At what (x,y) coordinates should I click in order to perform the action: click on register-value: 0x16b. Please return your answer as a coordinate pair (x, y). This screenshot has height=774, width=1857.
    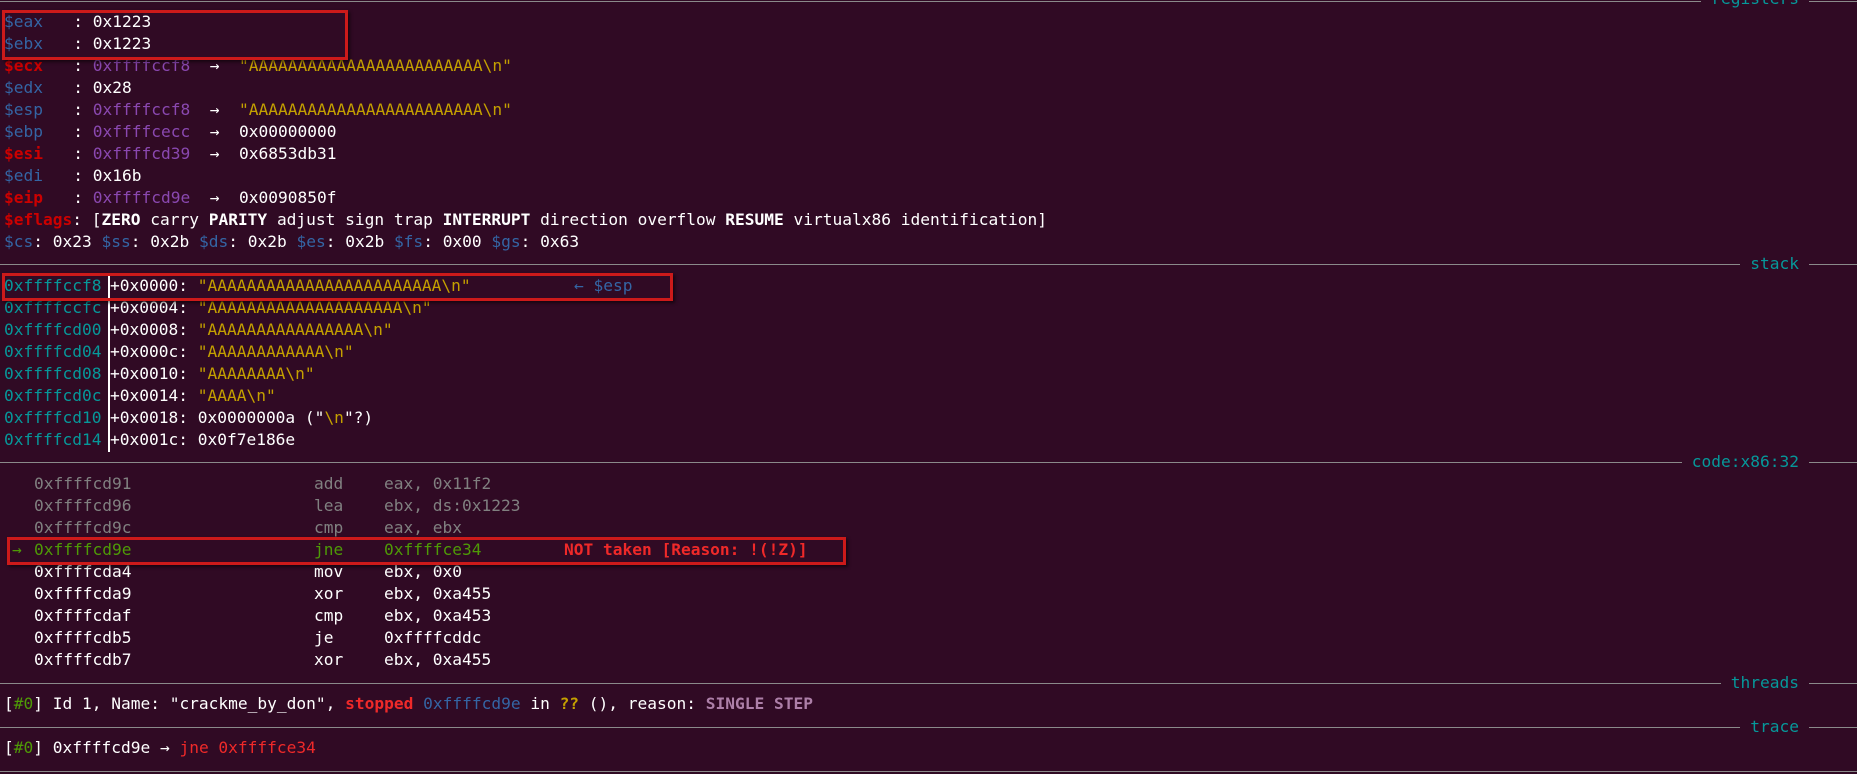
    Looking at the image, I should click on (117, 175).